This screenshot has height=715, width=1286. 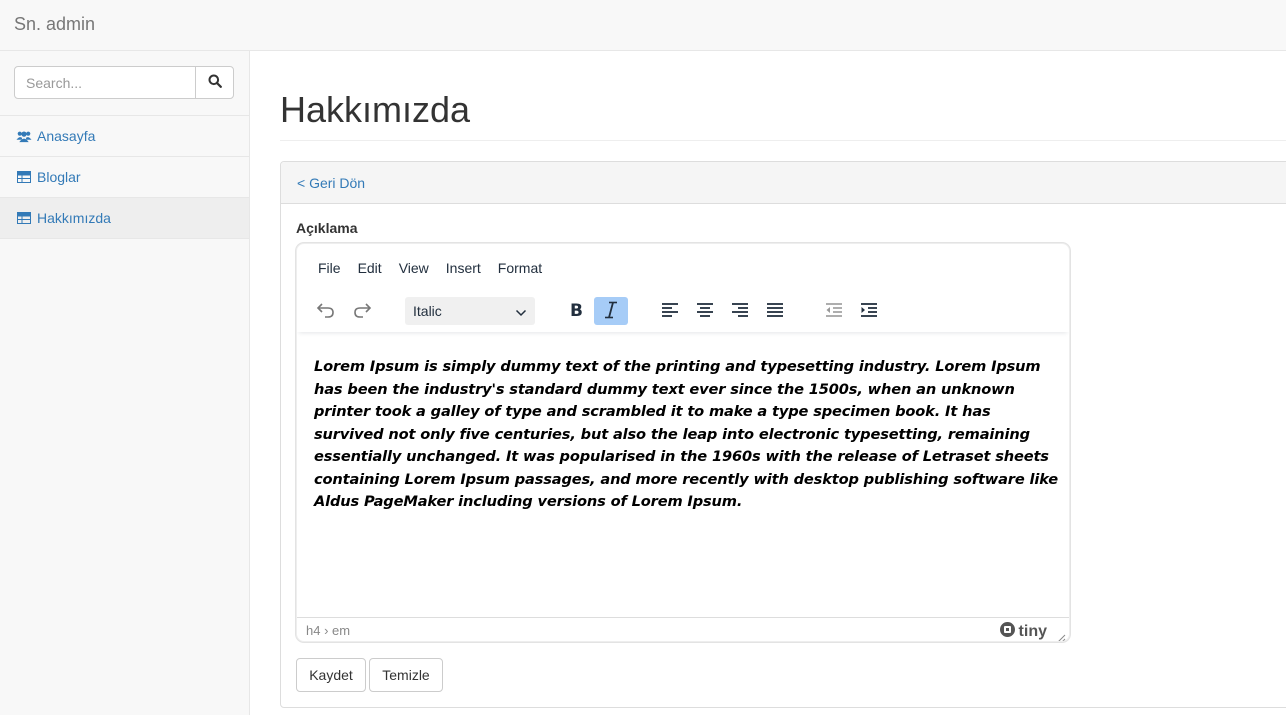 I want to click on editor-menubar: File Edit View Insert Format, so click(x=427, y=268).